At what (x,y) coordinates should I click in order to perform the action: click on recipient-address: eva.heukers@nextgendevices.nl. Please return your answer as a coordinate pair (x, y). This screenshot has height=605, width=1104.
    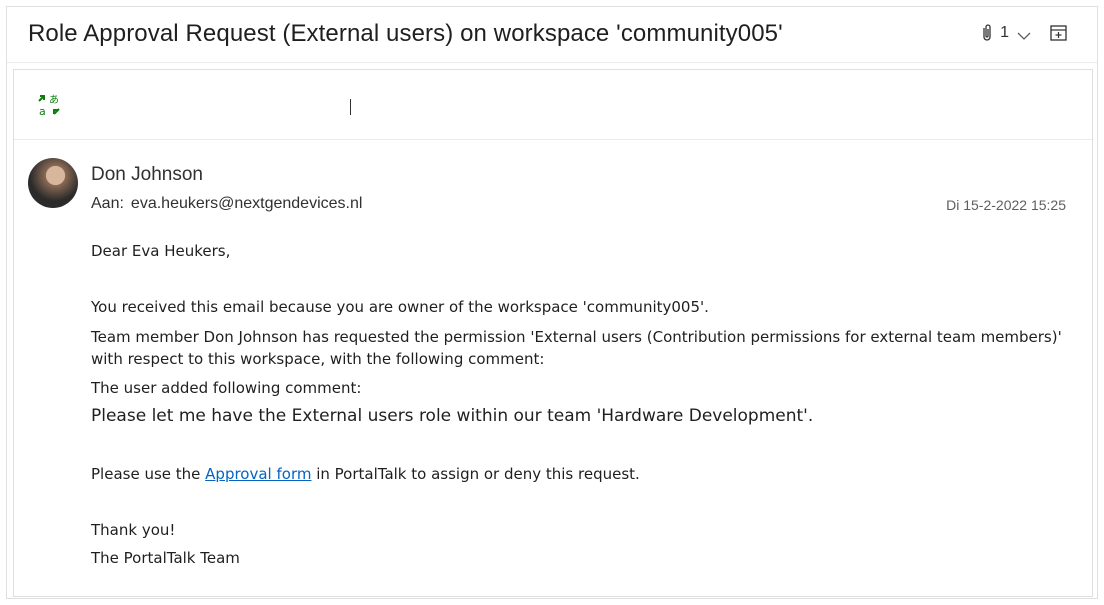
    Looking at the image, I should click on (247, 203).